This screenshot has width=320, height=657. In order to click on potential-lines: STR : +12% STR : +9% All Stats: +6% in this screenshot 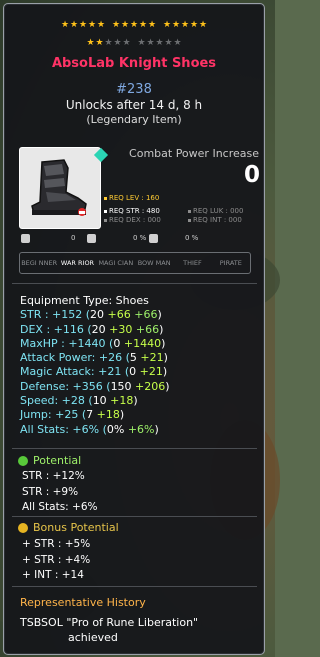, I will do `click(60, 492)`.